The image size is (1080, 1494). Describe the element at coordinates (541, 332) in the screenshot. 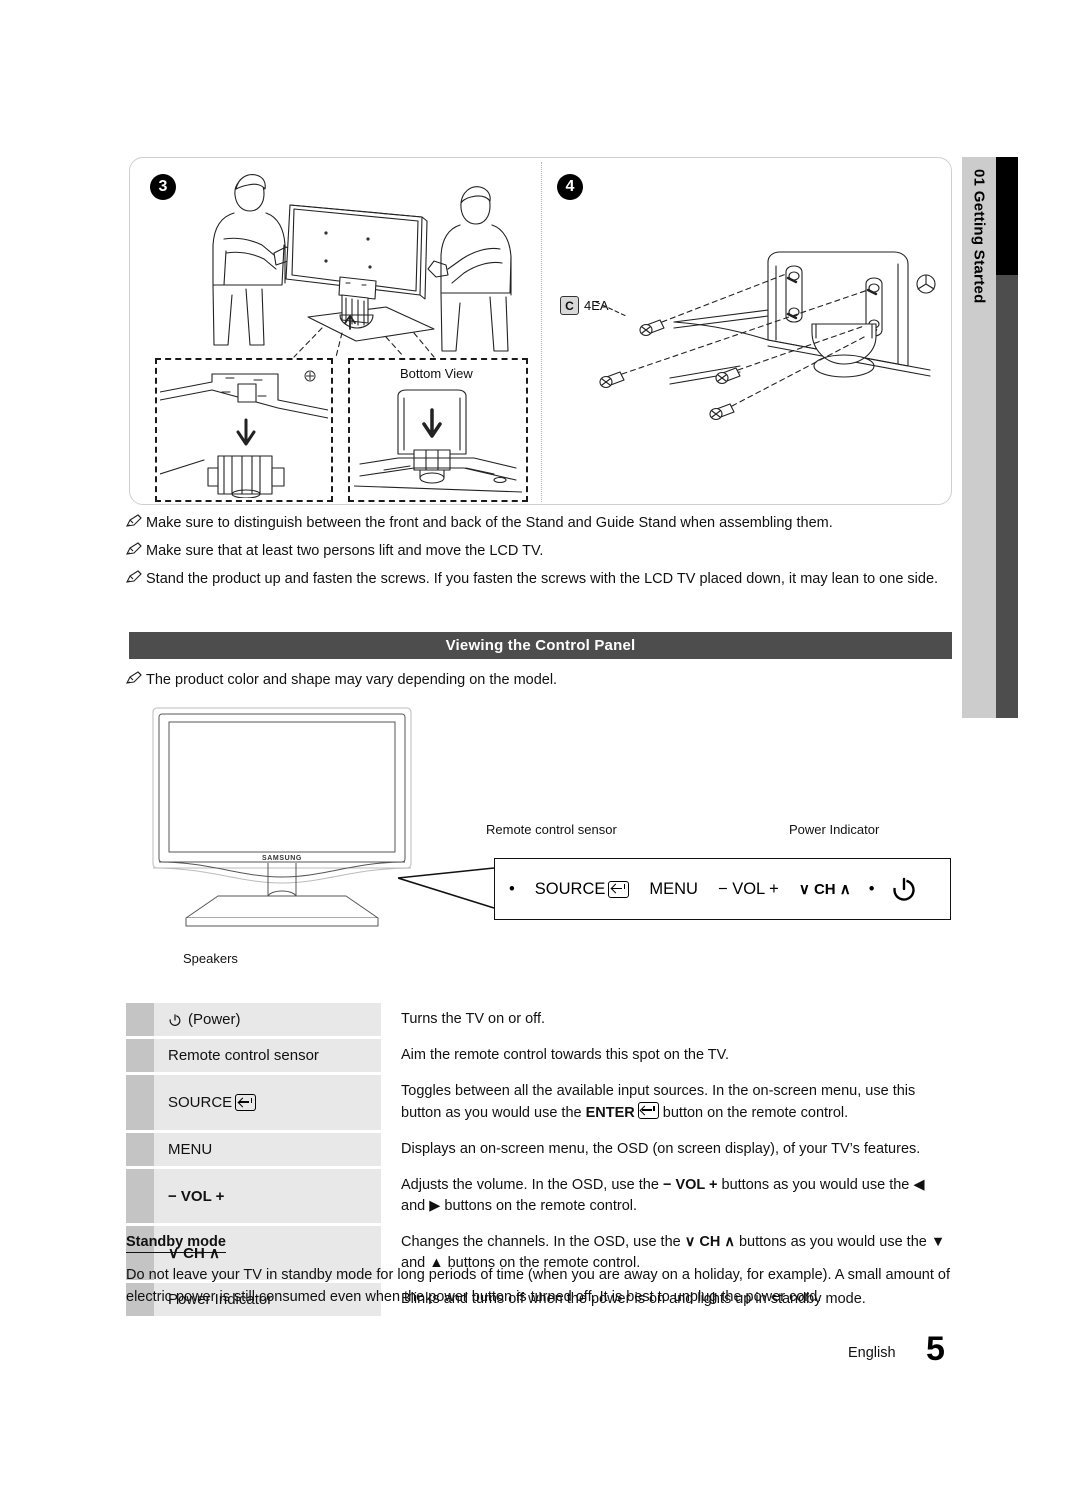

I see `assembly-diagram-divider` at that location.